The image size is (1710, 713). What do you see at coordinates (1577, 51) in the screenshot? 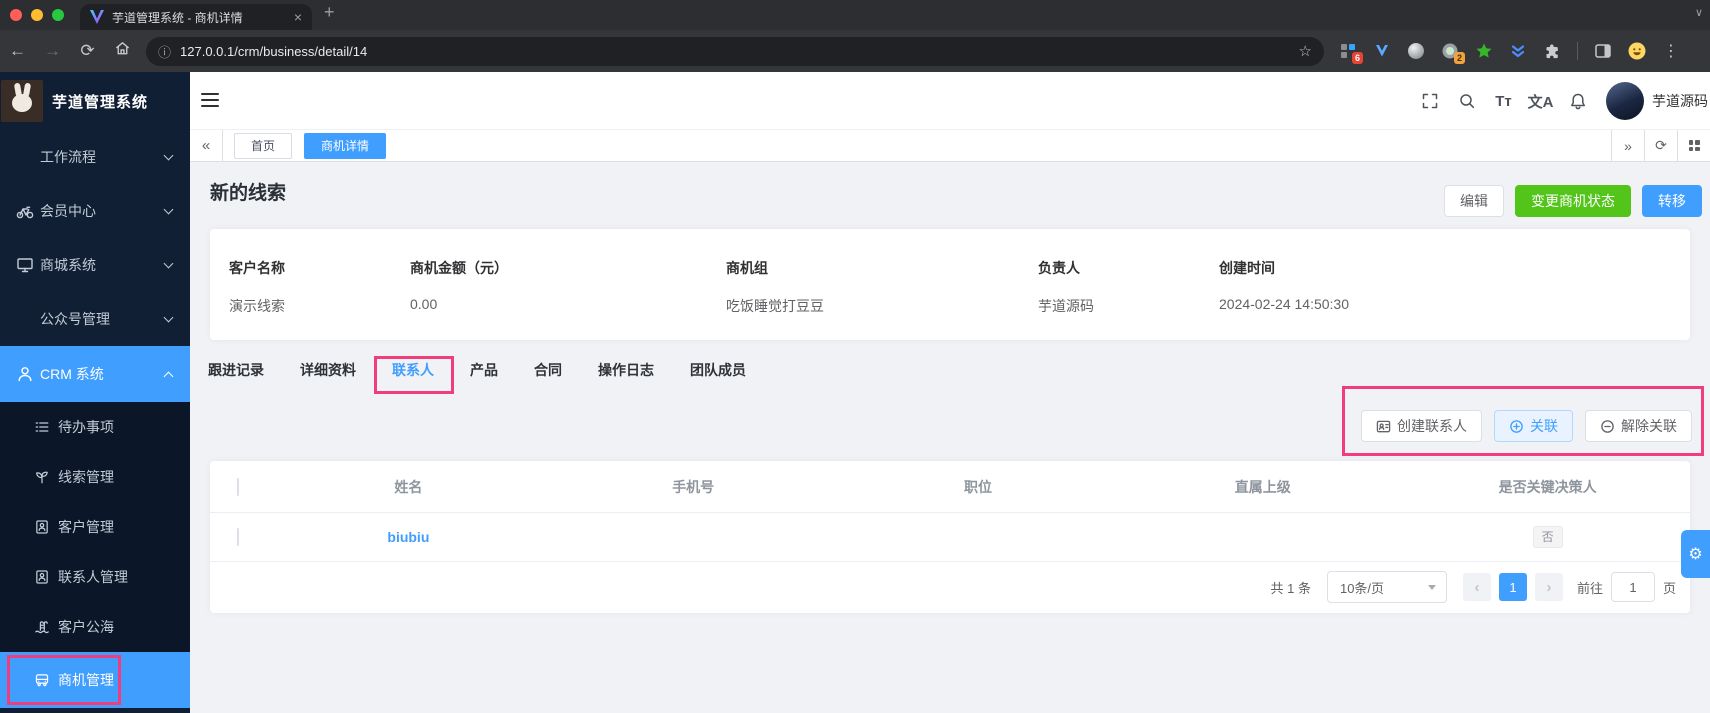
I see `toolbar-divider` at bounding box center [1577, 51].